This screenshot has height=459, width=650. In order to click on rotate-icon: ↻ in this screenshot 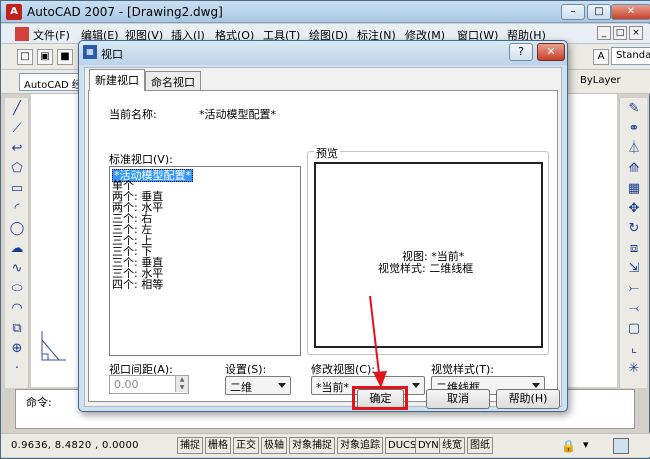, I will do `click(634, 229)`.